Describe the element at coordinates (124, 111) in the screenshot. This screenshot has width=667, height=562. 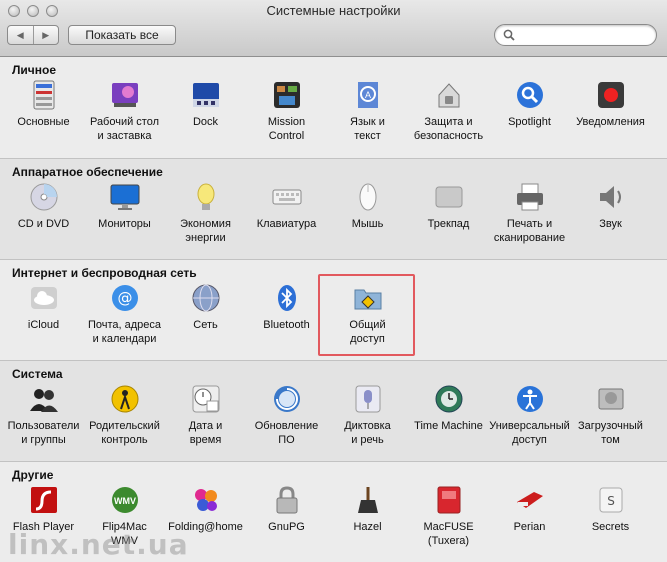
I see `pref-pane-desktop: Рабочий стол и заставка` at that location.